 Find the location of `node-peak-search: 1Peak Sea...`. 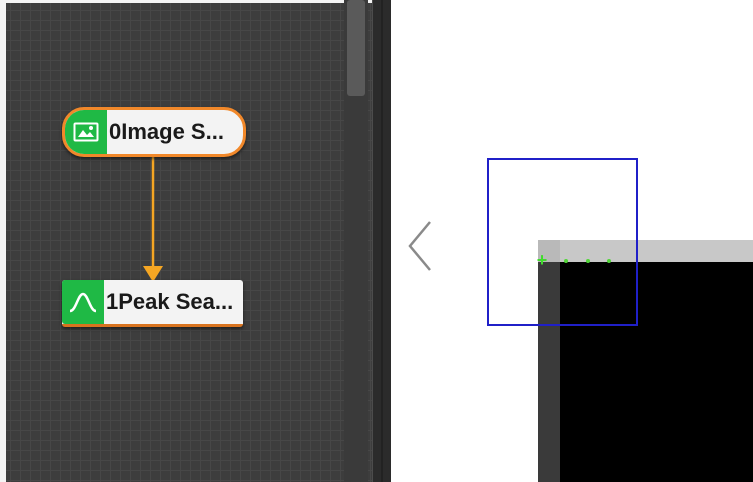

node-peak-search: 1Peak Sea... is located at coordinates (152, 303).